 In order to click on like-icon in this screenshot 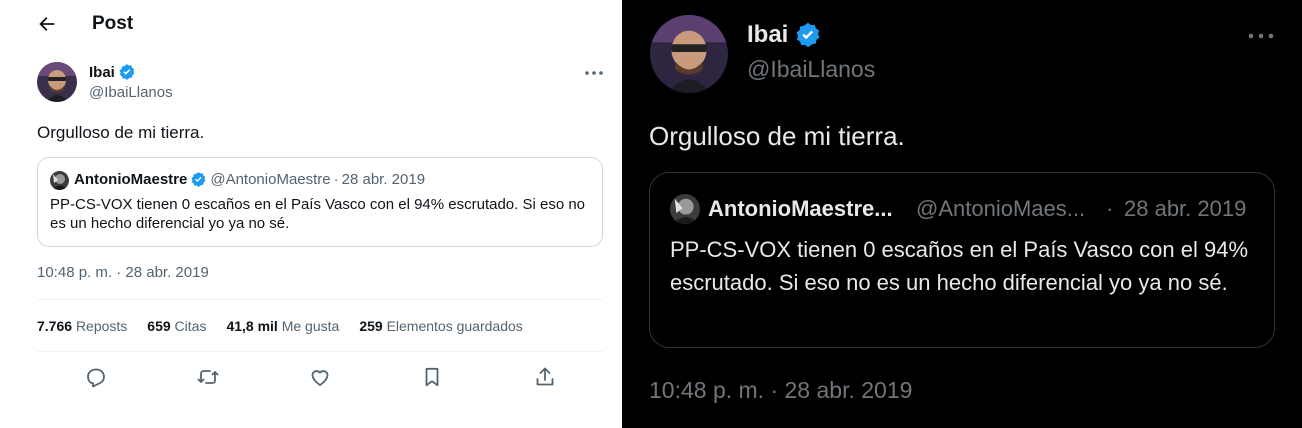, I will do `click(320, 377)`.